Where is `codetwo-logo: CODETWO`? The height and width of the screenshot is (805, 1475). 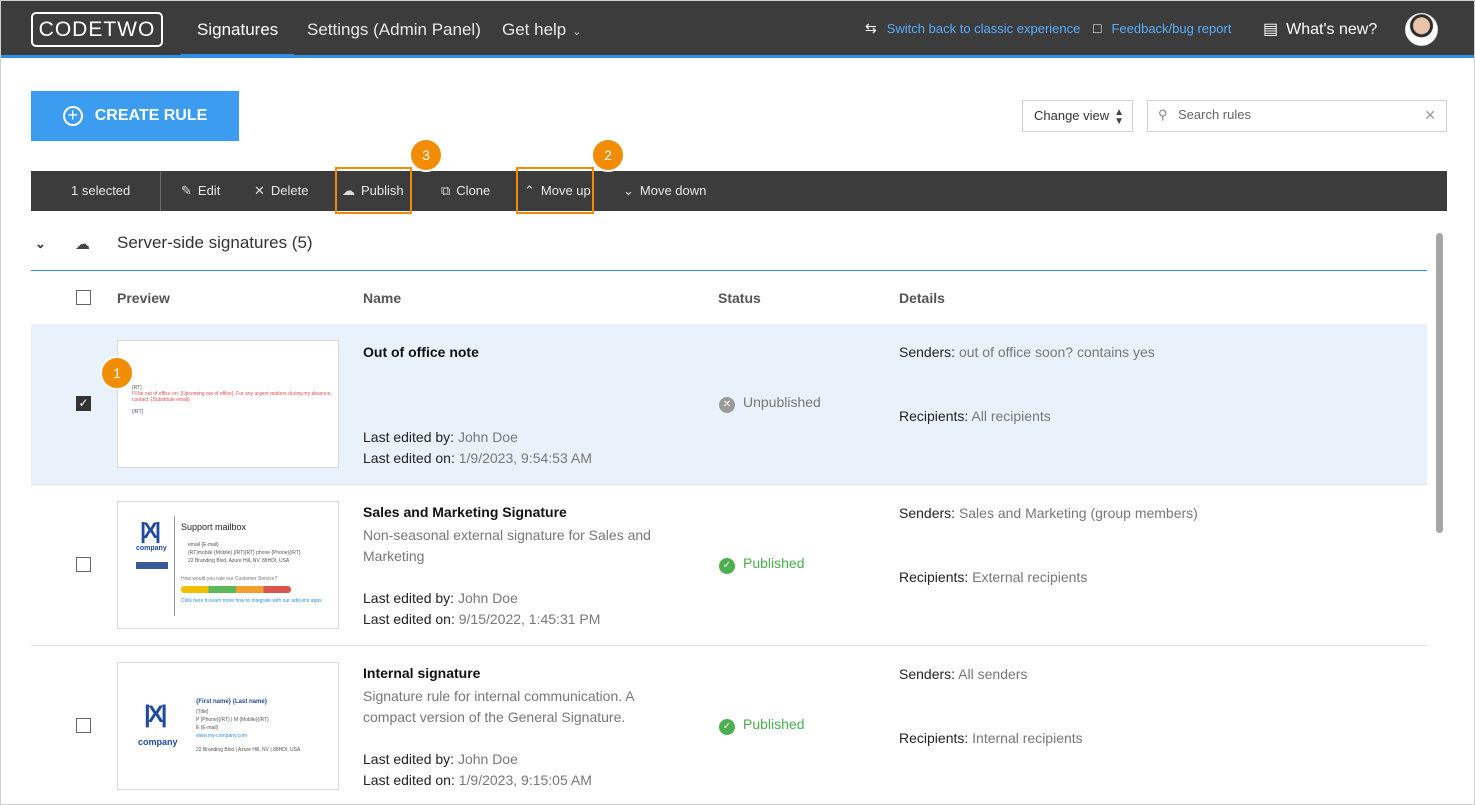 codetwo-logo: CODETWO is located at coordinates (97, 29).